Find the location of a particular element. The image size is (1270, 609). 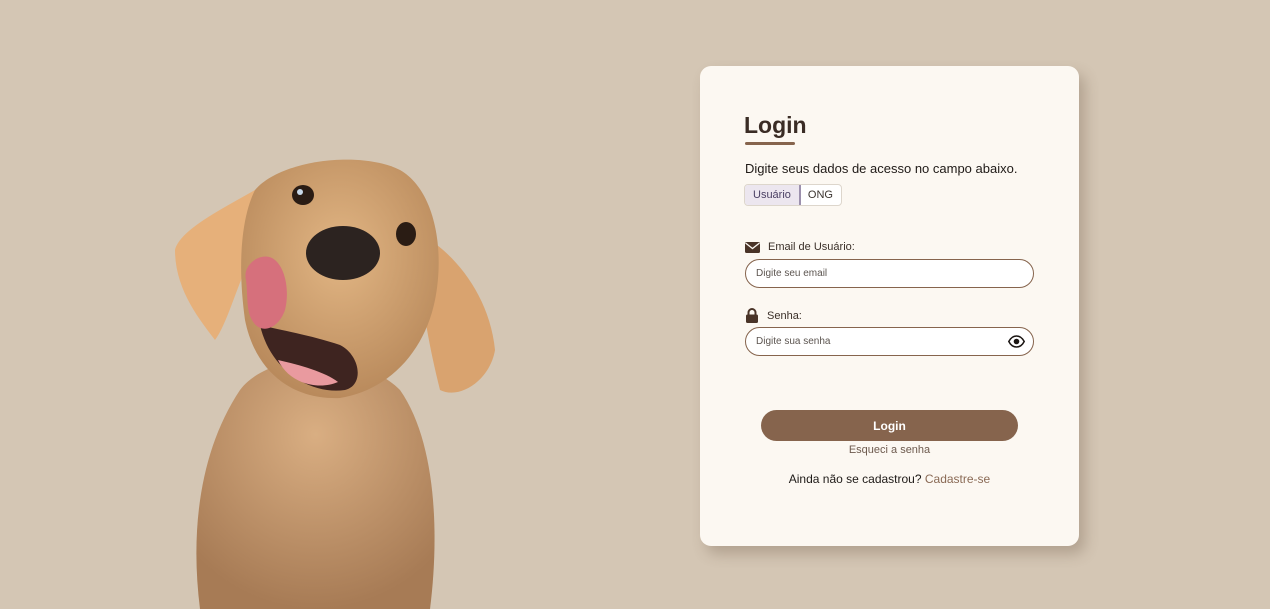

lock-icon is located at coordinates (752, 315).